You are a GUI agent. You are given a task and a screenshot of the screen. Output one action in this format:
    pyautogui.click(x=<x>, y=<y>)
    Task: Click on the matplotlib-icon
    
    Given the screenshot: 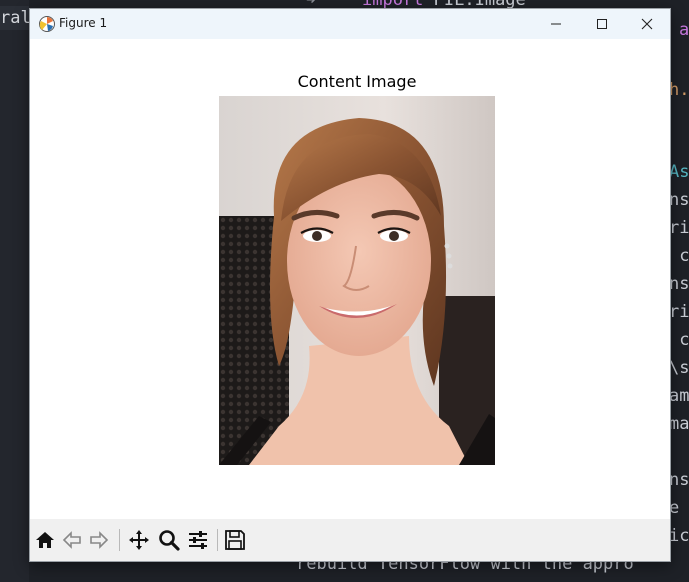 What is the action you would take?
    pyautogui.click(x=47, y=24)
    